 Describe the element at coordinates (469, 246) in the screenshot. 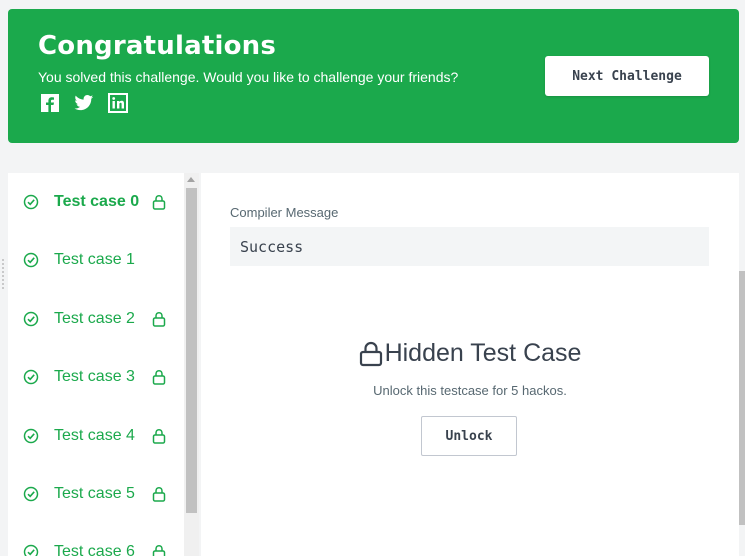

I see `compiler-message-output: Success` at that location.